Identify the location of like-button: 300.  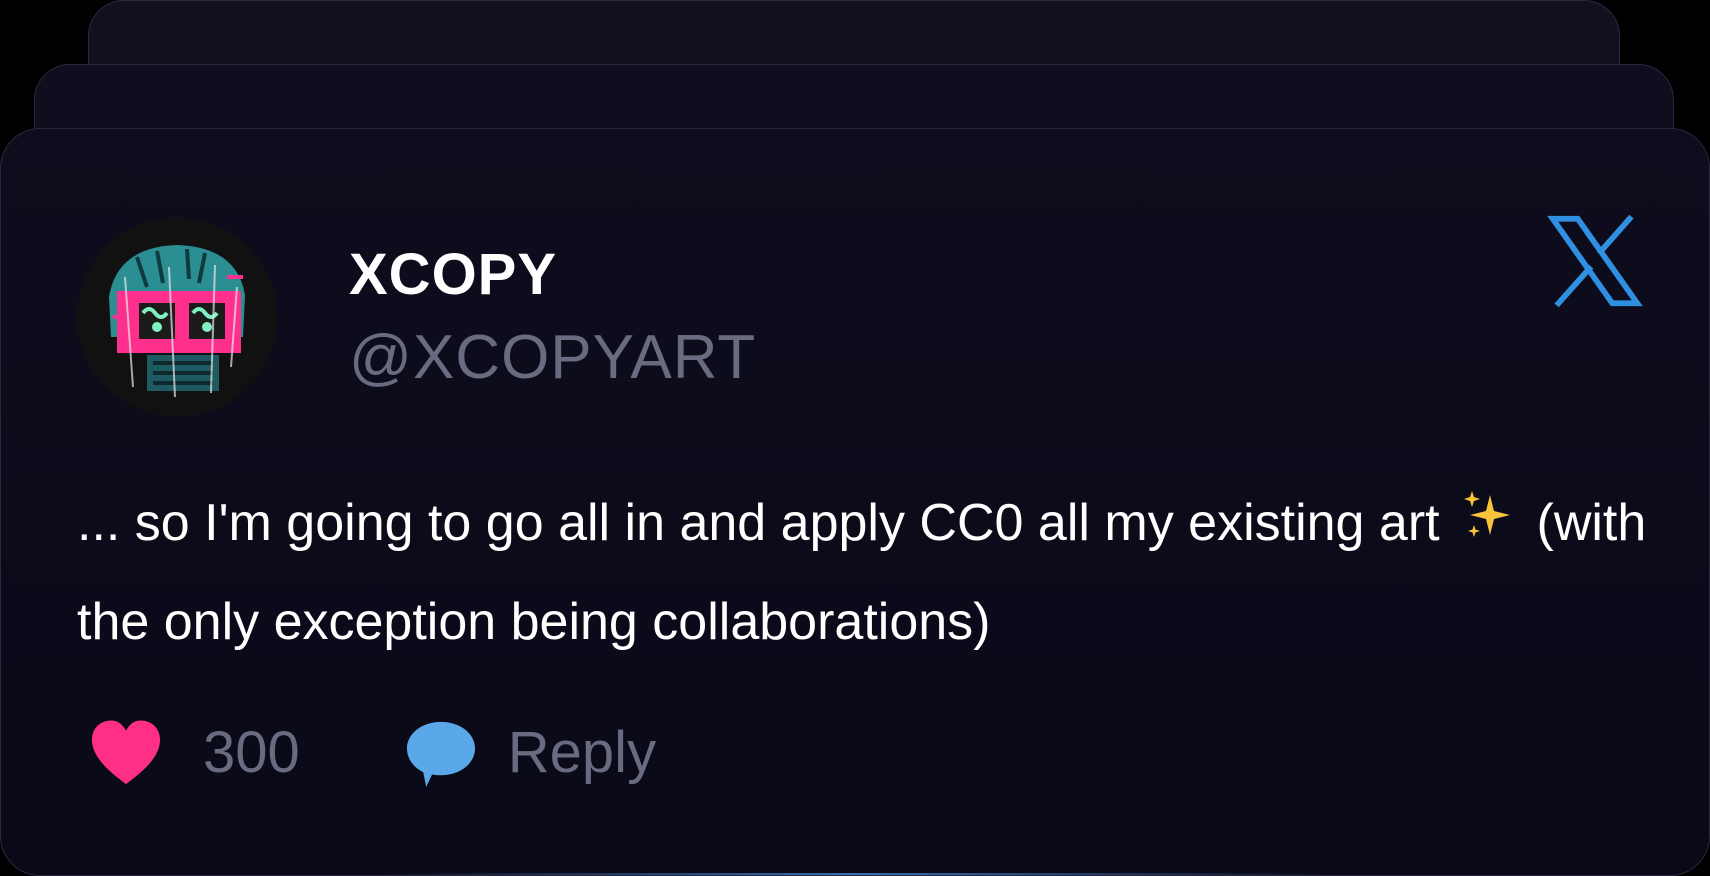
(194, 753).